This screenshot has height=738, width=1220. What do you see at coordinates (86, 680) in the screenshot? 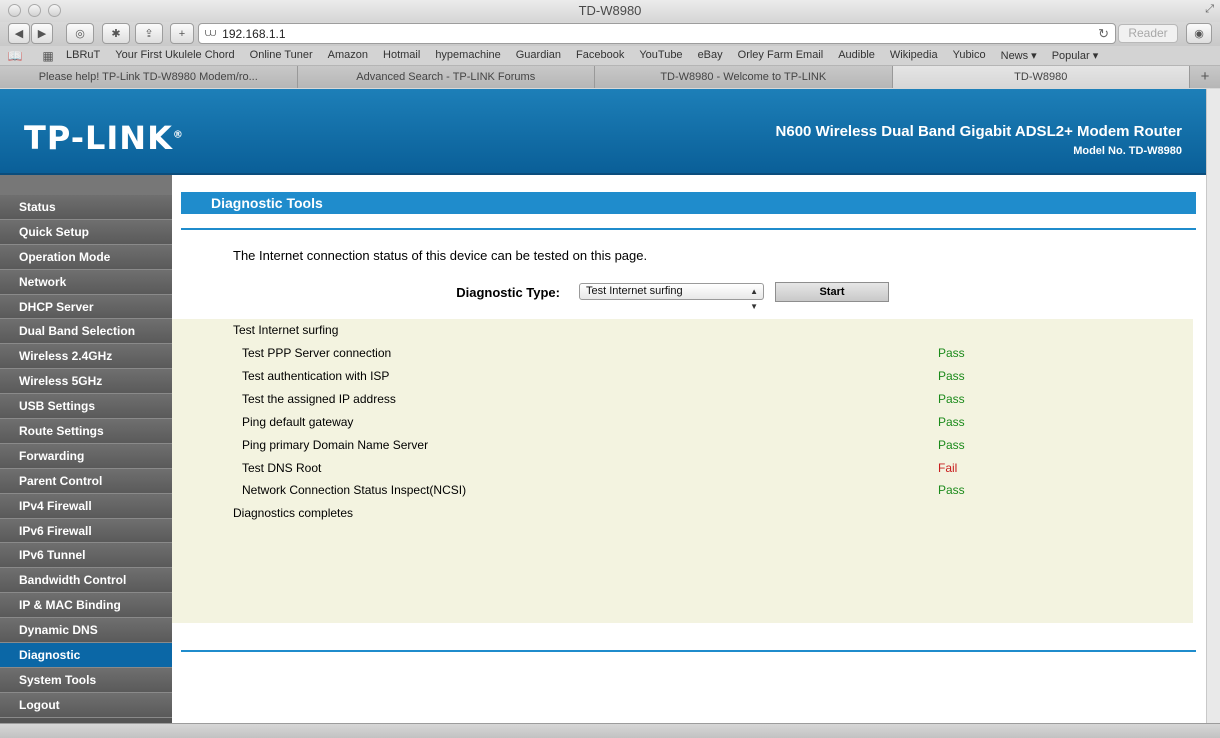
I see `sidebar-item-system-tools: System Tools` at bounding box center [86, 680].